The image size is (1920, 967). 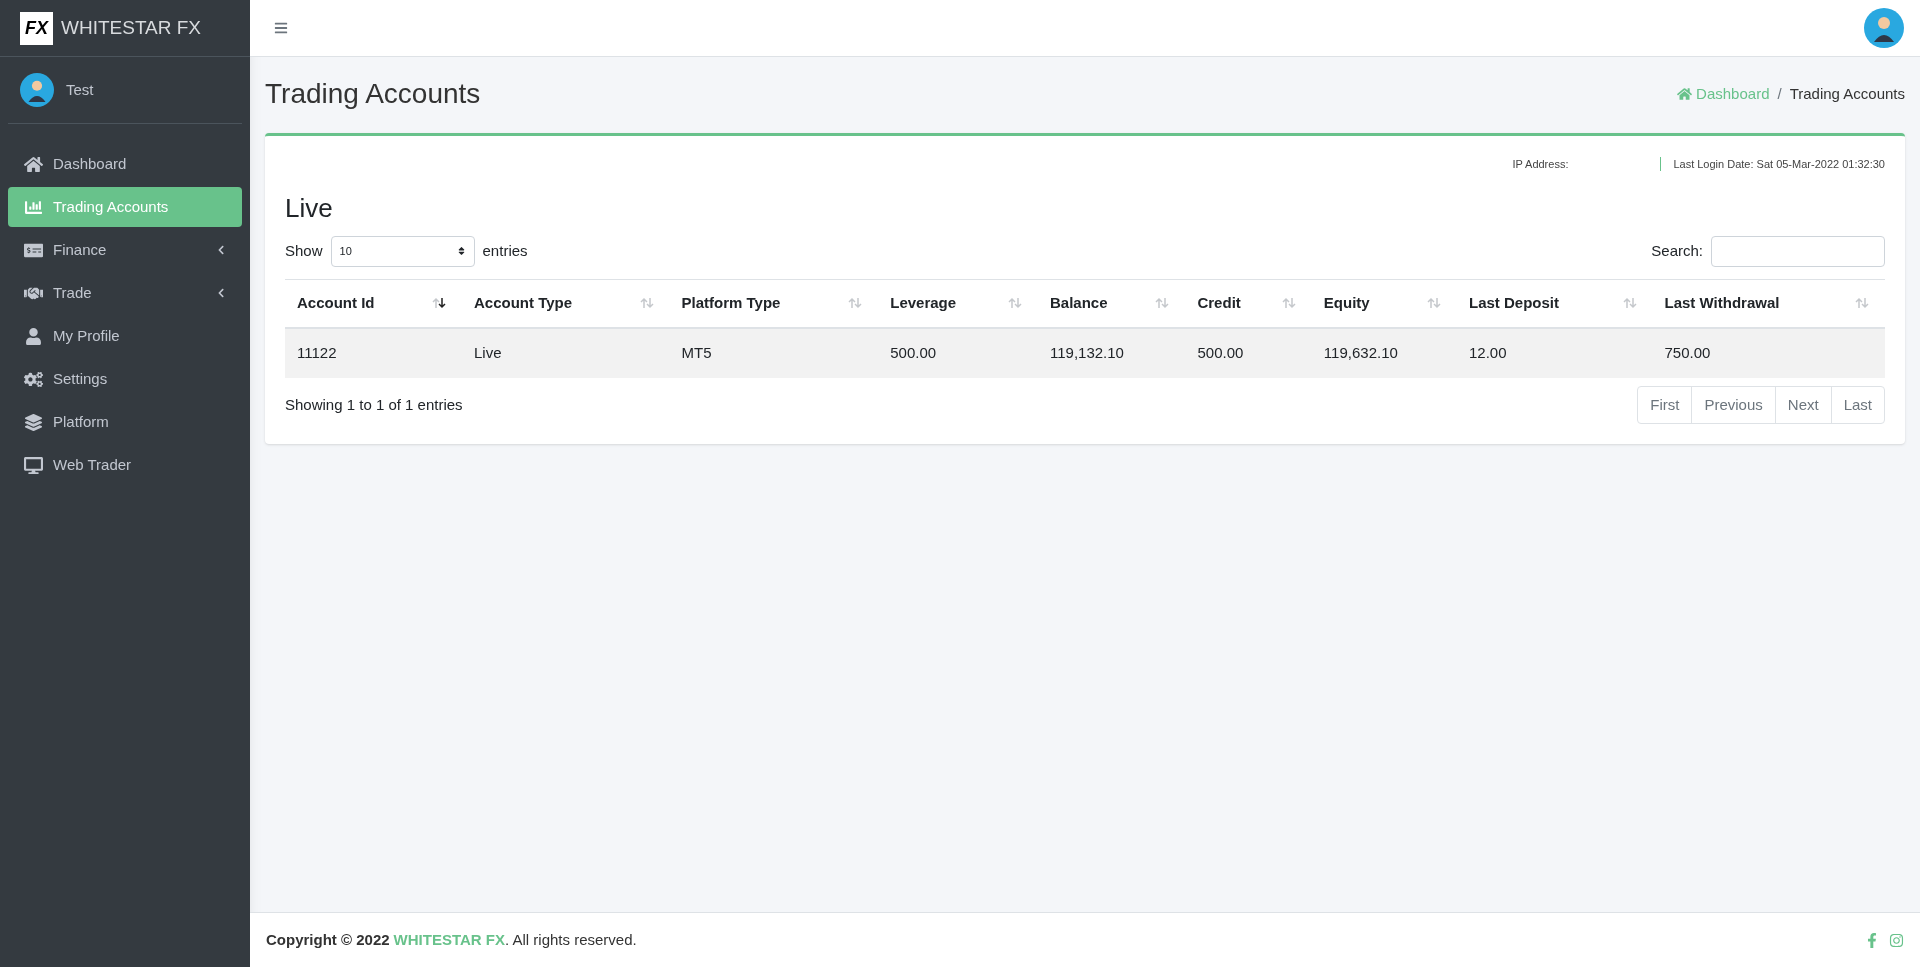 What do you see at coordinates (439, 303) in the screenshot?
I see `sort-icon` at bounding box center [439, 303].